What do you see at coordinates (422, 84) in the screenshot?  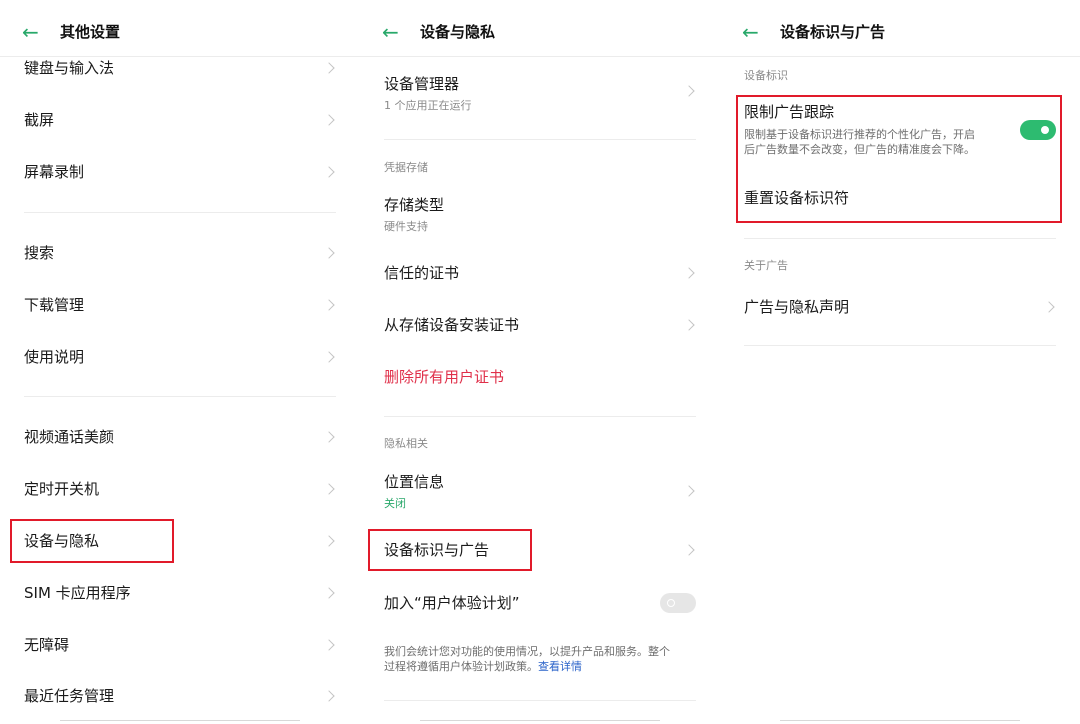 I see `list-item-label: 设备管理器` at bounding box center [422, 84].